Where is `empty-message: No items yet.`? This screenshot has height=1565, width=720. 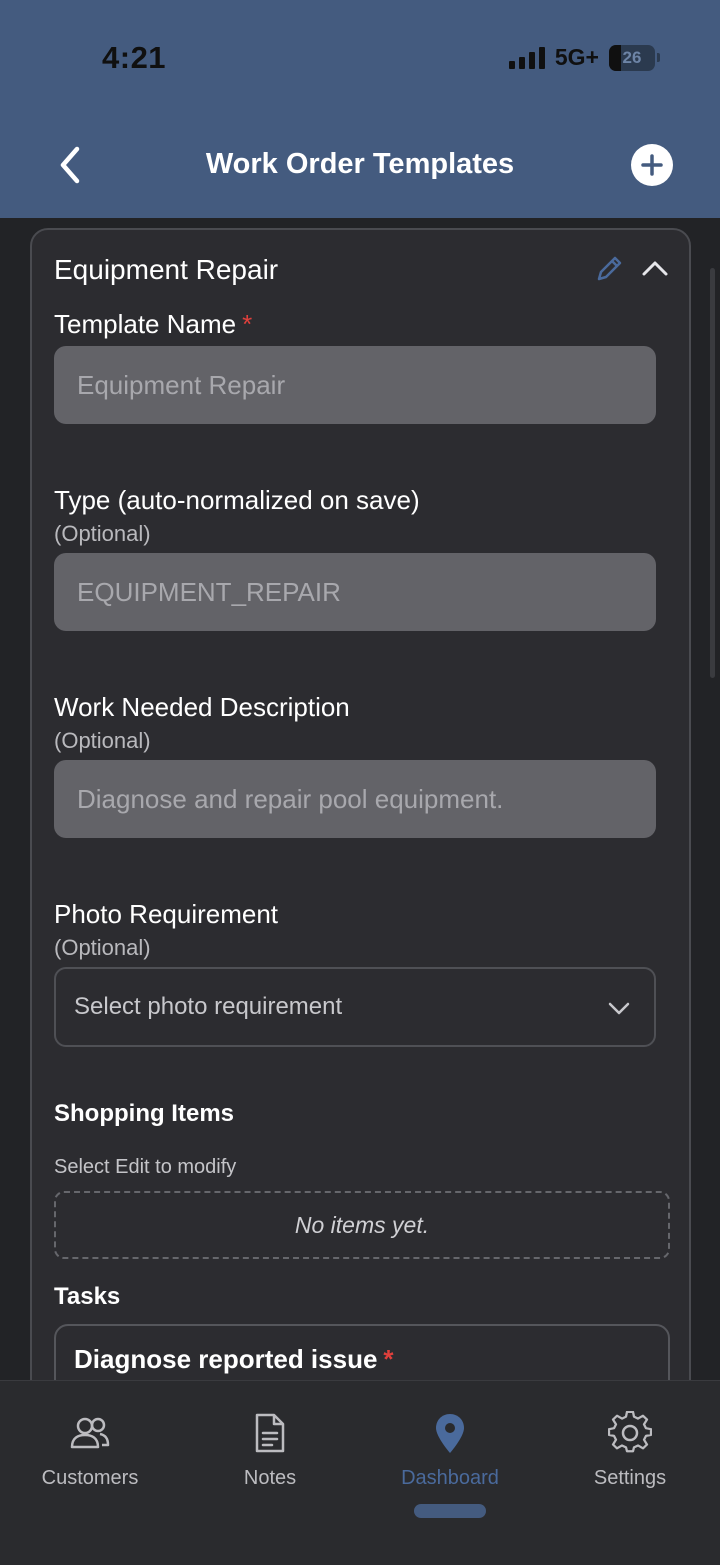
empty-message: No items yet. is located at coordinates (362, 1224).